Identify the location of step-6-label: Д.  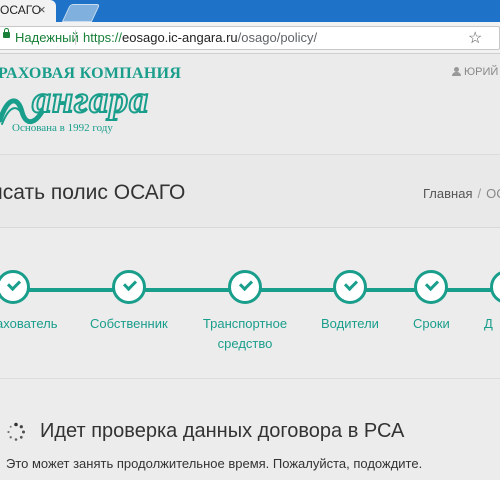
(488, 324).